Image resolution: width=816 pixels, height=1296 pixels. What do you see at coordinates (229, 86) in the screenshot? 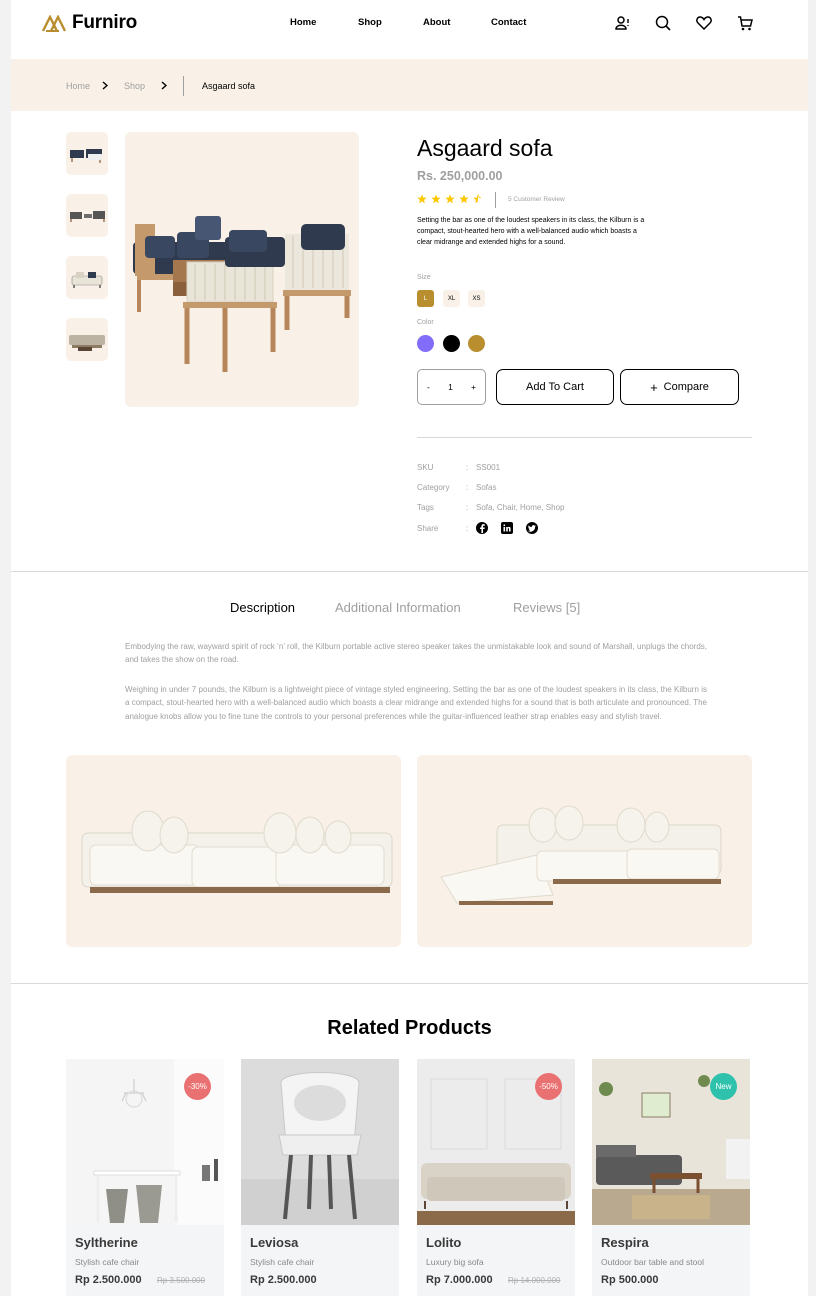
I see `breadcrumb-current: Asgaard sofa` at bounding box center [229, 86].